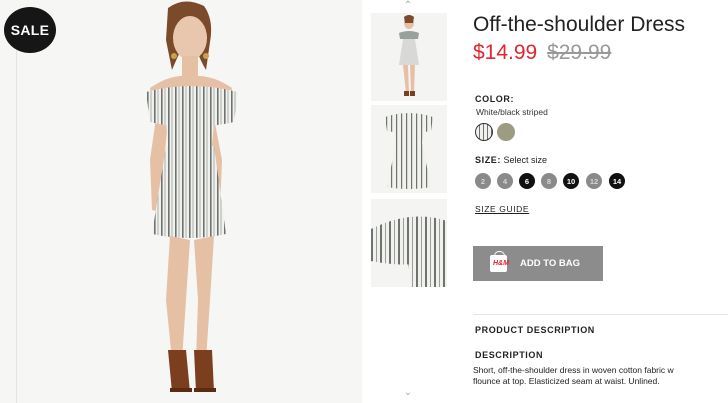 This screenshot has width=728, height=403. What do you see at coordinates (502, 209) in the screenshot?
I see `size-guide-link: SIZE GUIDE` at bounding box center [502, 209].